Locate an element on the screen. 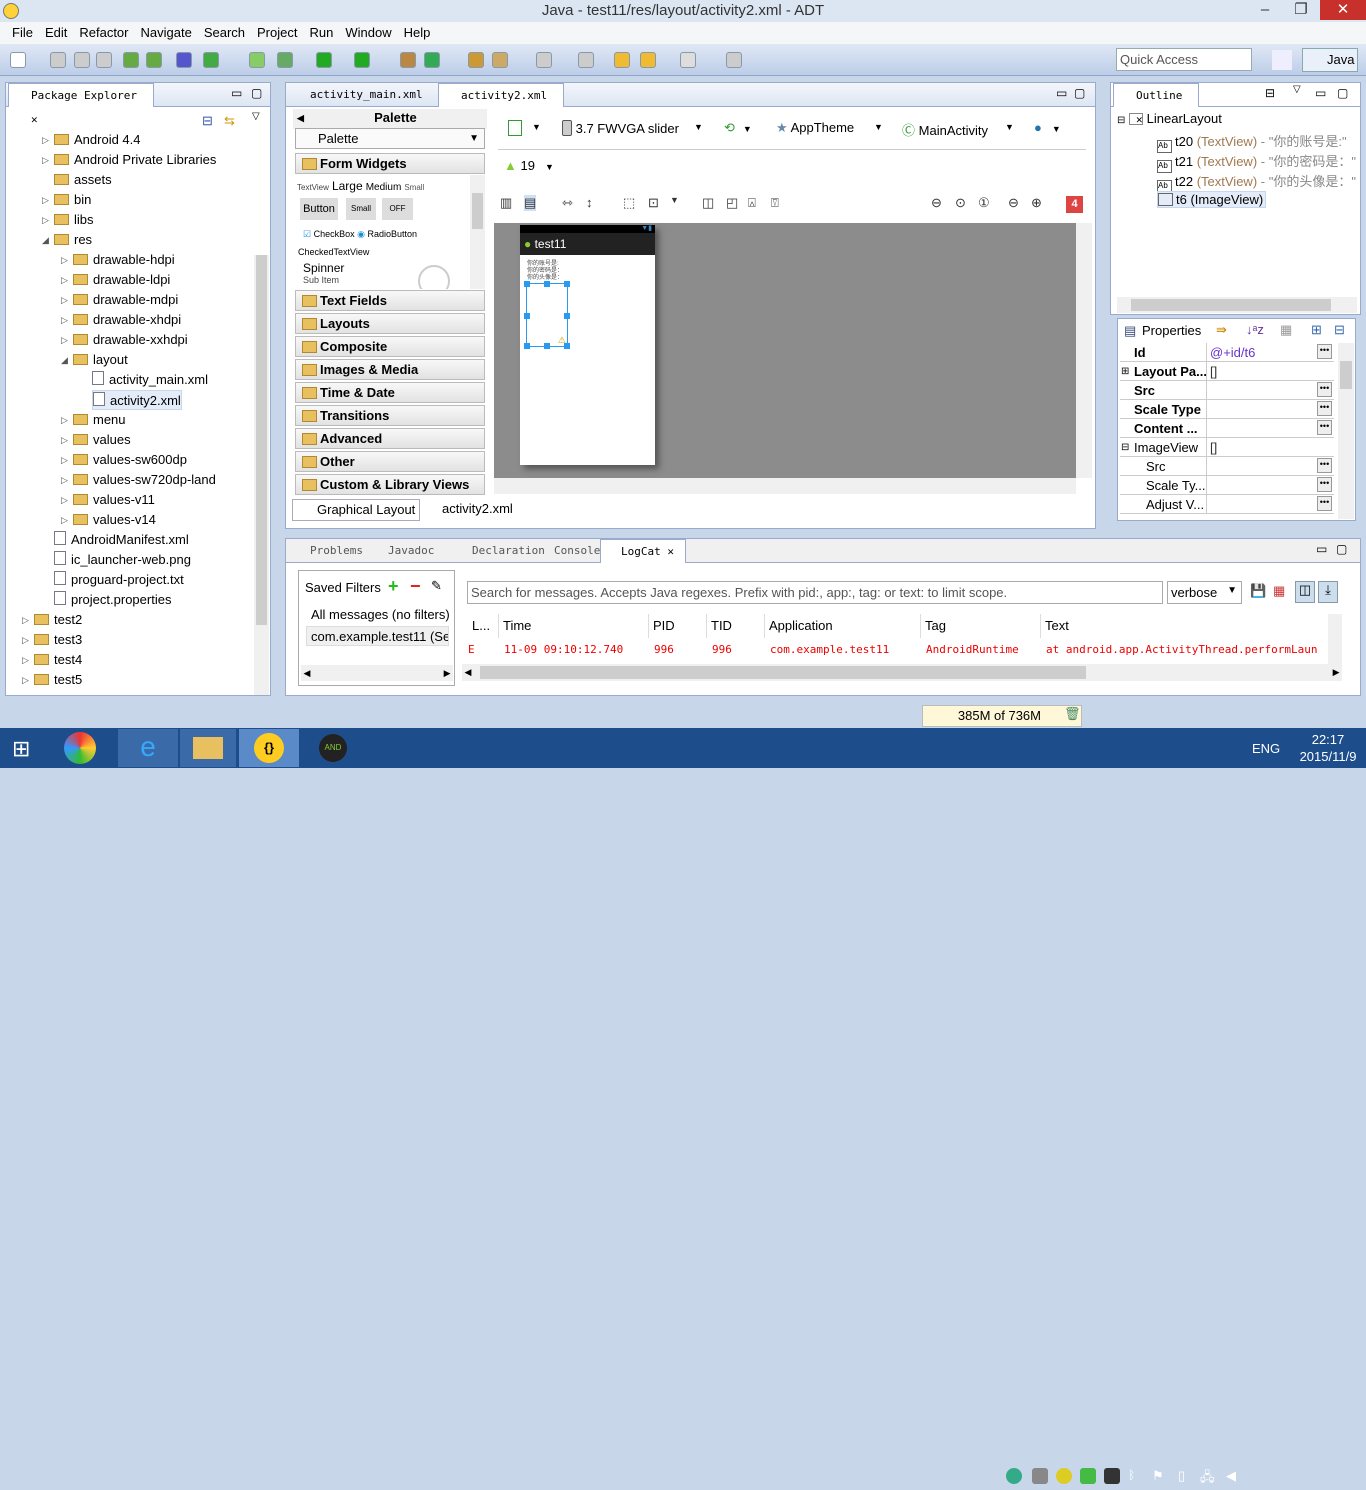 This screenshot has height=1490, width=1366. layout-horizontal-icon: ▥ is located at coordinates (506, 203).